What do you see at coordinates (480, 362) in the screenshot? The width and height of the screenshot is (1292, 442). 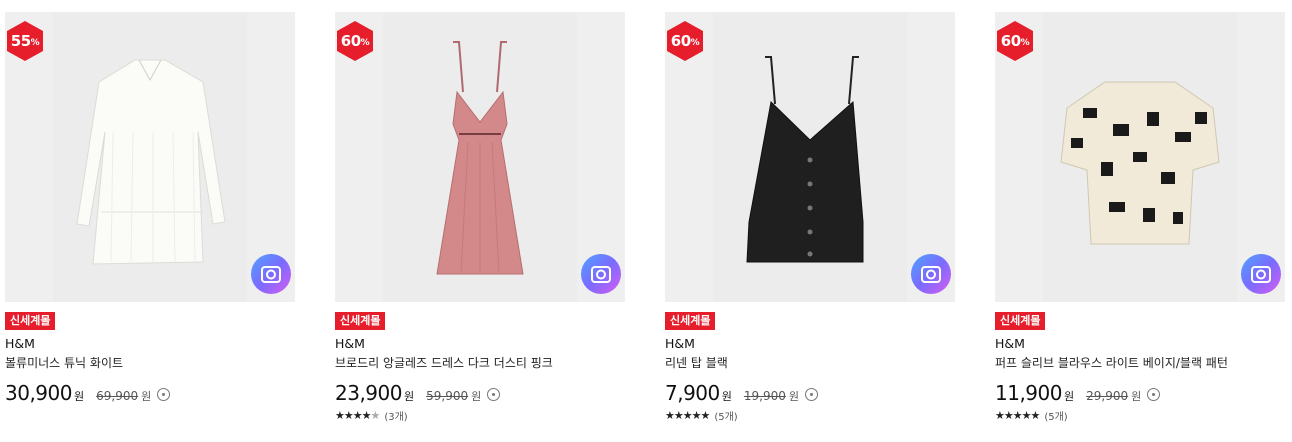 I see `product-name: 브로드리 앙글레즈 드레스 다크 더스티 핑크` at bounding box center [480, 362].